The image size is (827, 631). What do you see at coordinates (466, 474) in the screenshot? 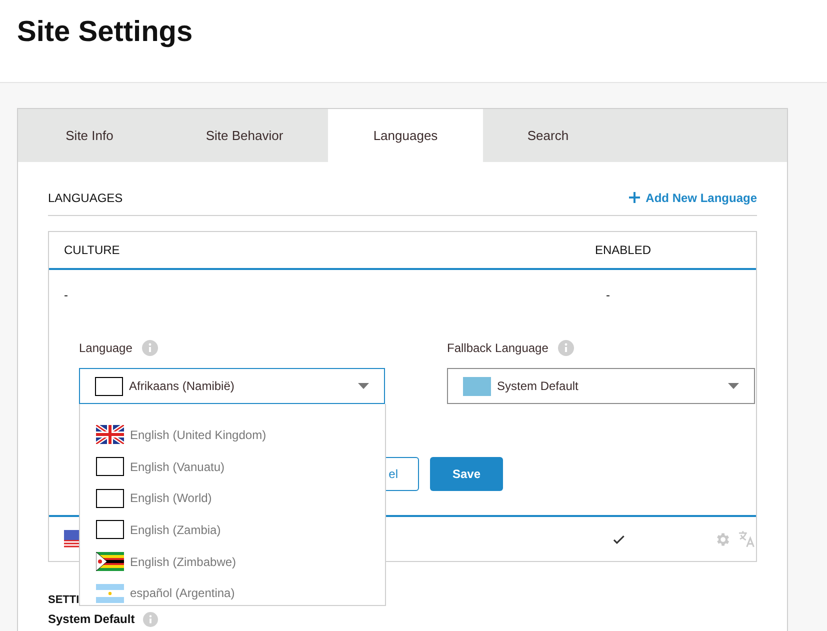
I see `save-button: Save` at bounding box center [466, 474].